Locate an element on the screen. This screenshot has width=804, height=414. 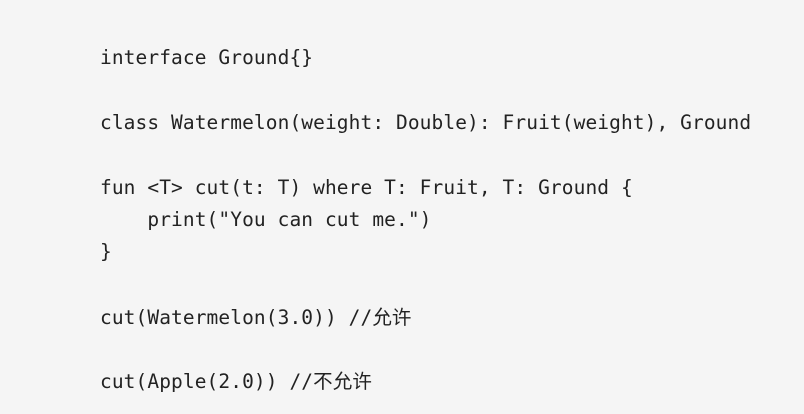
code-line-fun-body: print("You can cut me.") is located at coordinates (266, 219).